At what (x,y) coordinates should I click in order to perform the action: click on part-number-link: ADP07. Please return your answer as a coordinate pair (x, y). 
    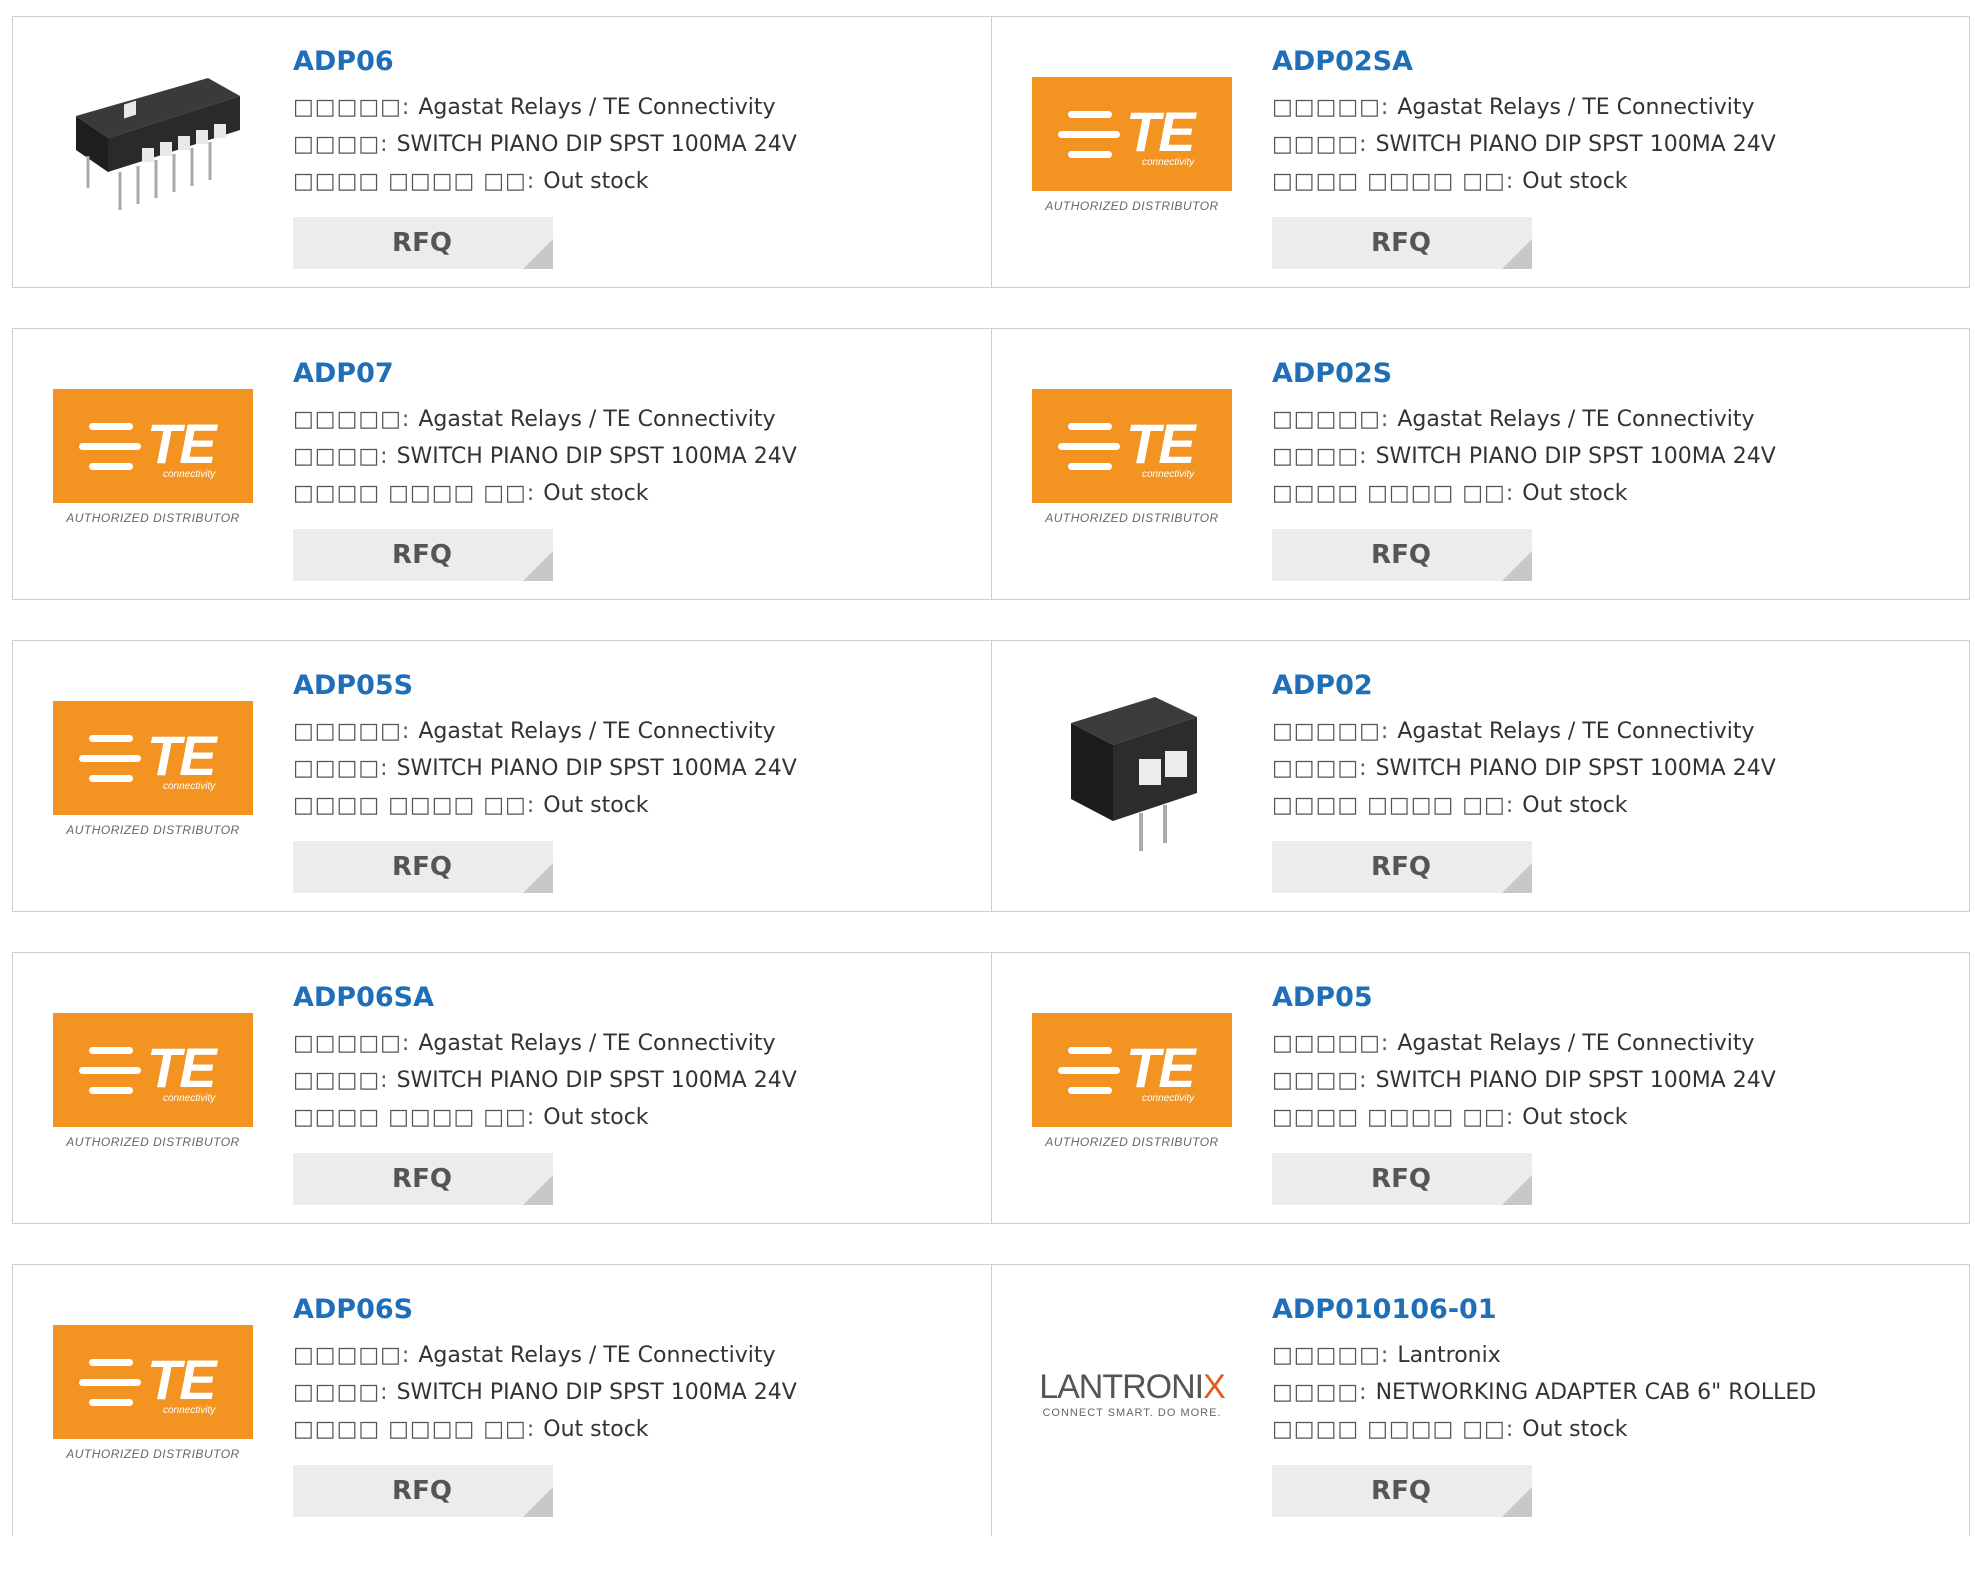
    Looking at the image, I should click on (637, 374).